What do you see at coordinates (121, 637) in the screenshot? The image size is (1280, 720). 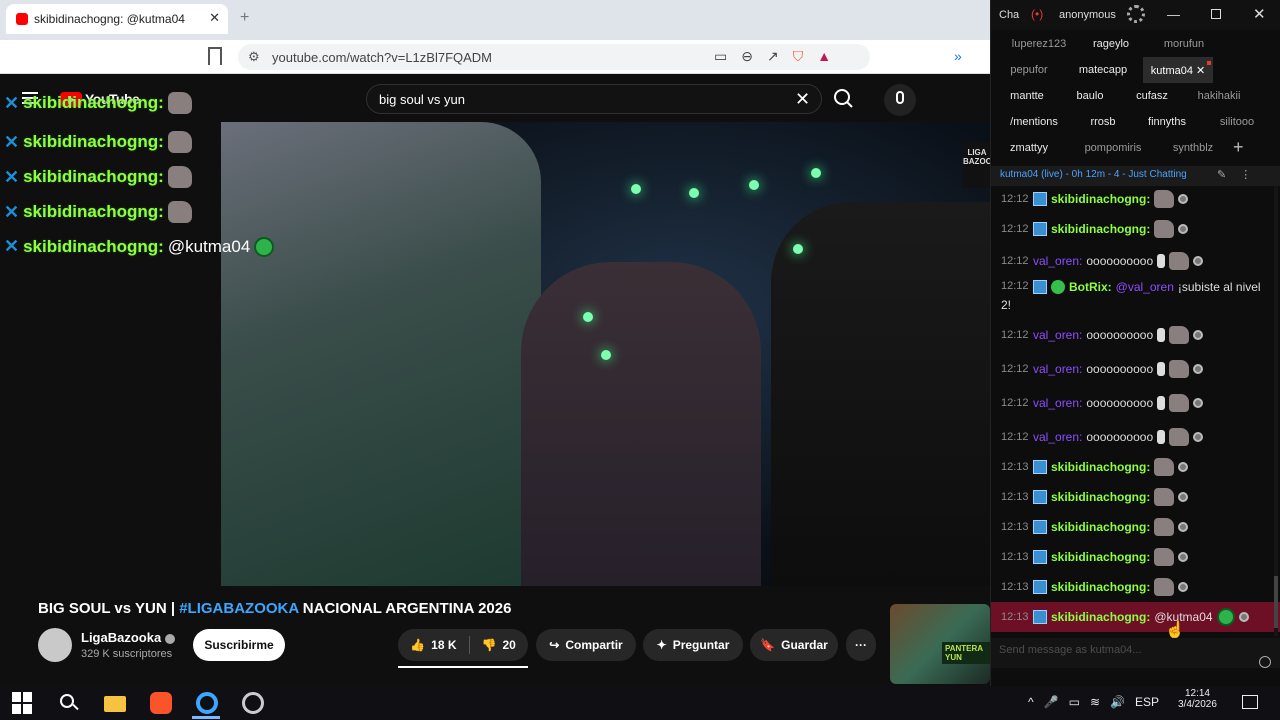 I see `channel-name: LigaBazooka` at bounding box center [121, 637].